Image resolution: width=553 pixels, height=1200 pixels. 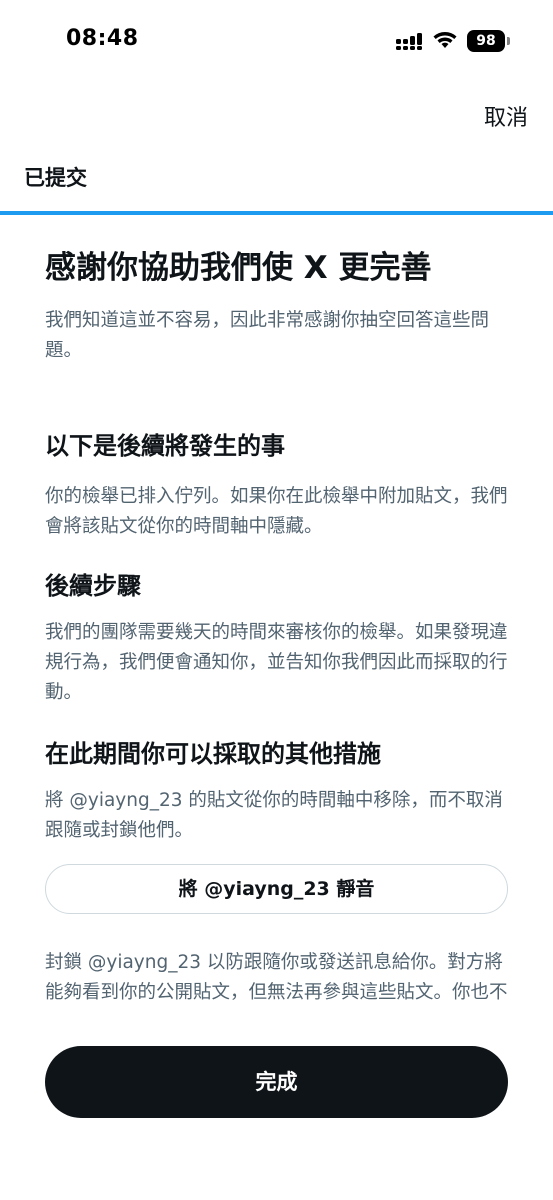 I want to click on next-text: 你的檢舉已排入佇列。如果你在此檢舉中附加貼文，我們會將該貼文從你的時間軸中隱藏。, so click(x=276, y=511).